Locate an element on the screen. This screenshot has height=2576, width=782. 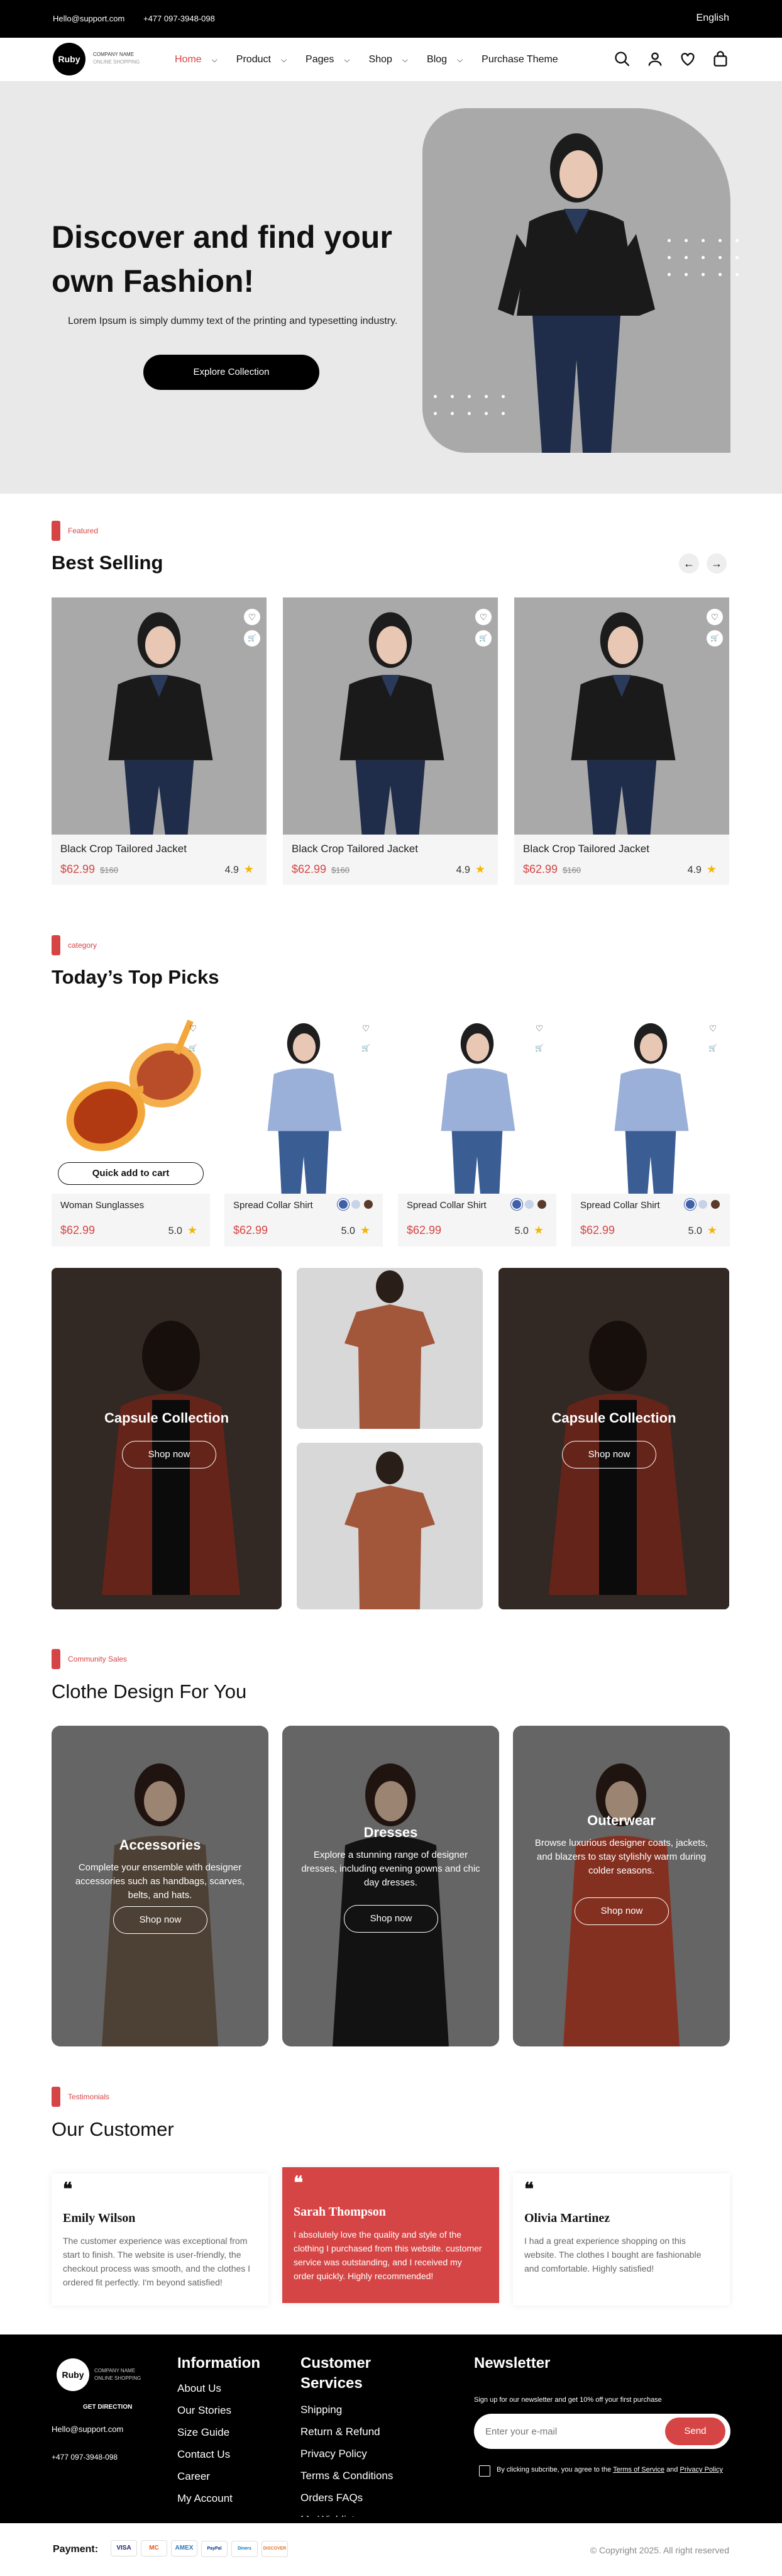
nav-item-blog: Blog ⌵ is located at coordinates (445, 59).